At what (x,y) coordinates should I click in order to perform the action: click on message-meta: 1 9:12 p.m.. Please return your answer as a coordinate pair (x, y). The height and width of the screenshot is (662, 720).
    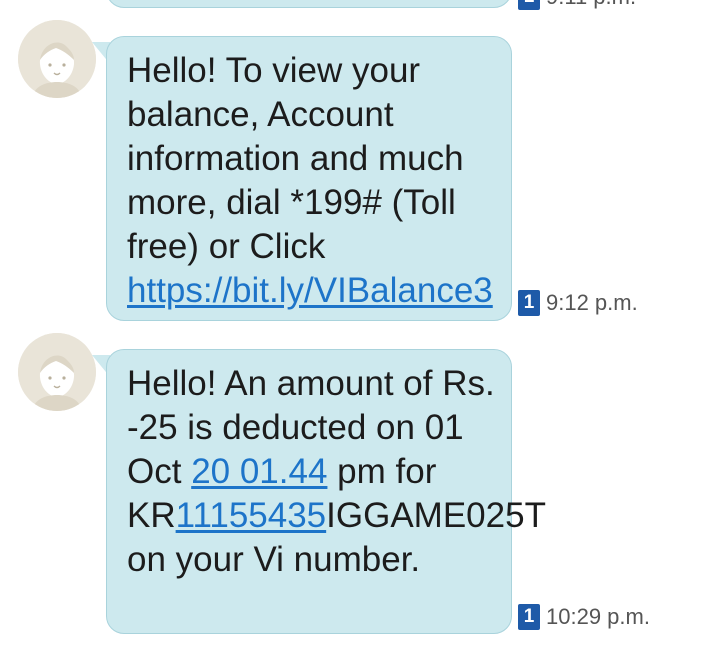
    Looking at the image, I should click on (578, 303).